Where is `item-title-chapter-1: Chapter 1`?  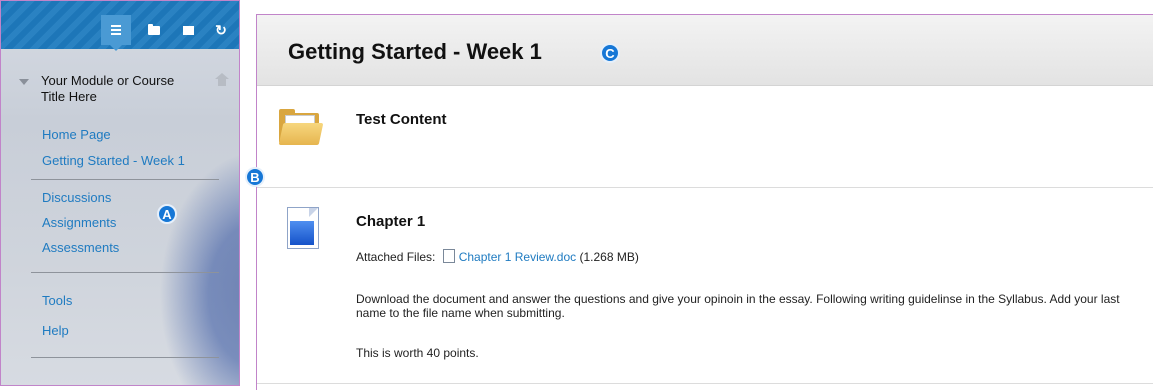
item-title-chapter-1: Chapter 1 is located at coordinates (391, 221).